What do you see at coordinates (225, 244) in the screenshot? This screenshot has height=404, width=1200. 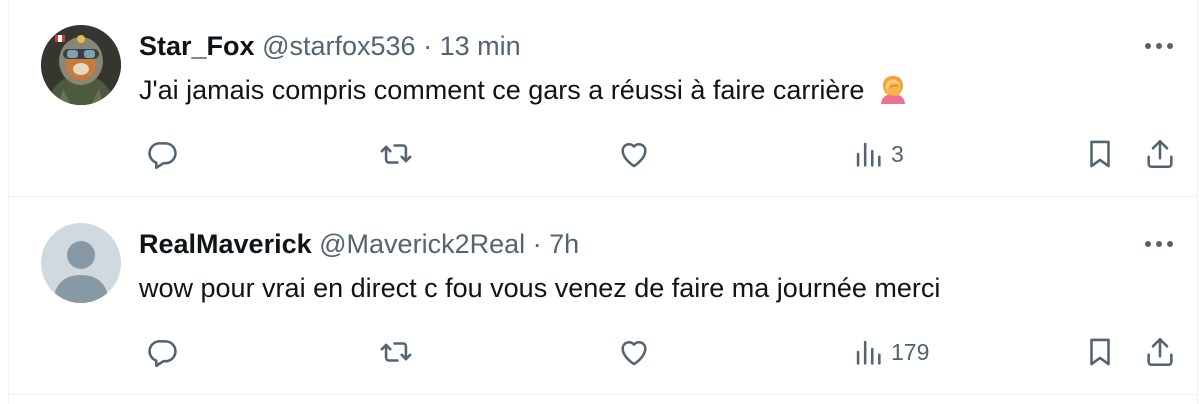 I see `display-name: RealMaverick` at bounding box center [225, 244].